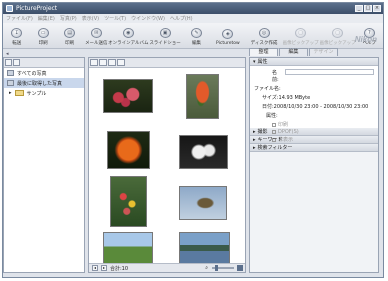 The width and height of the screenshot is (388, 281). I want to click on right-tabs: 整理 編集 デザイン, so click(314, 52).